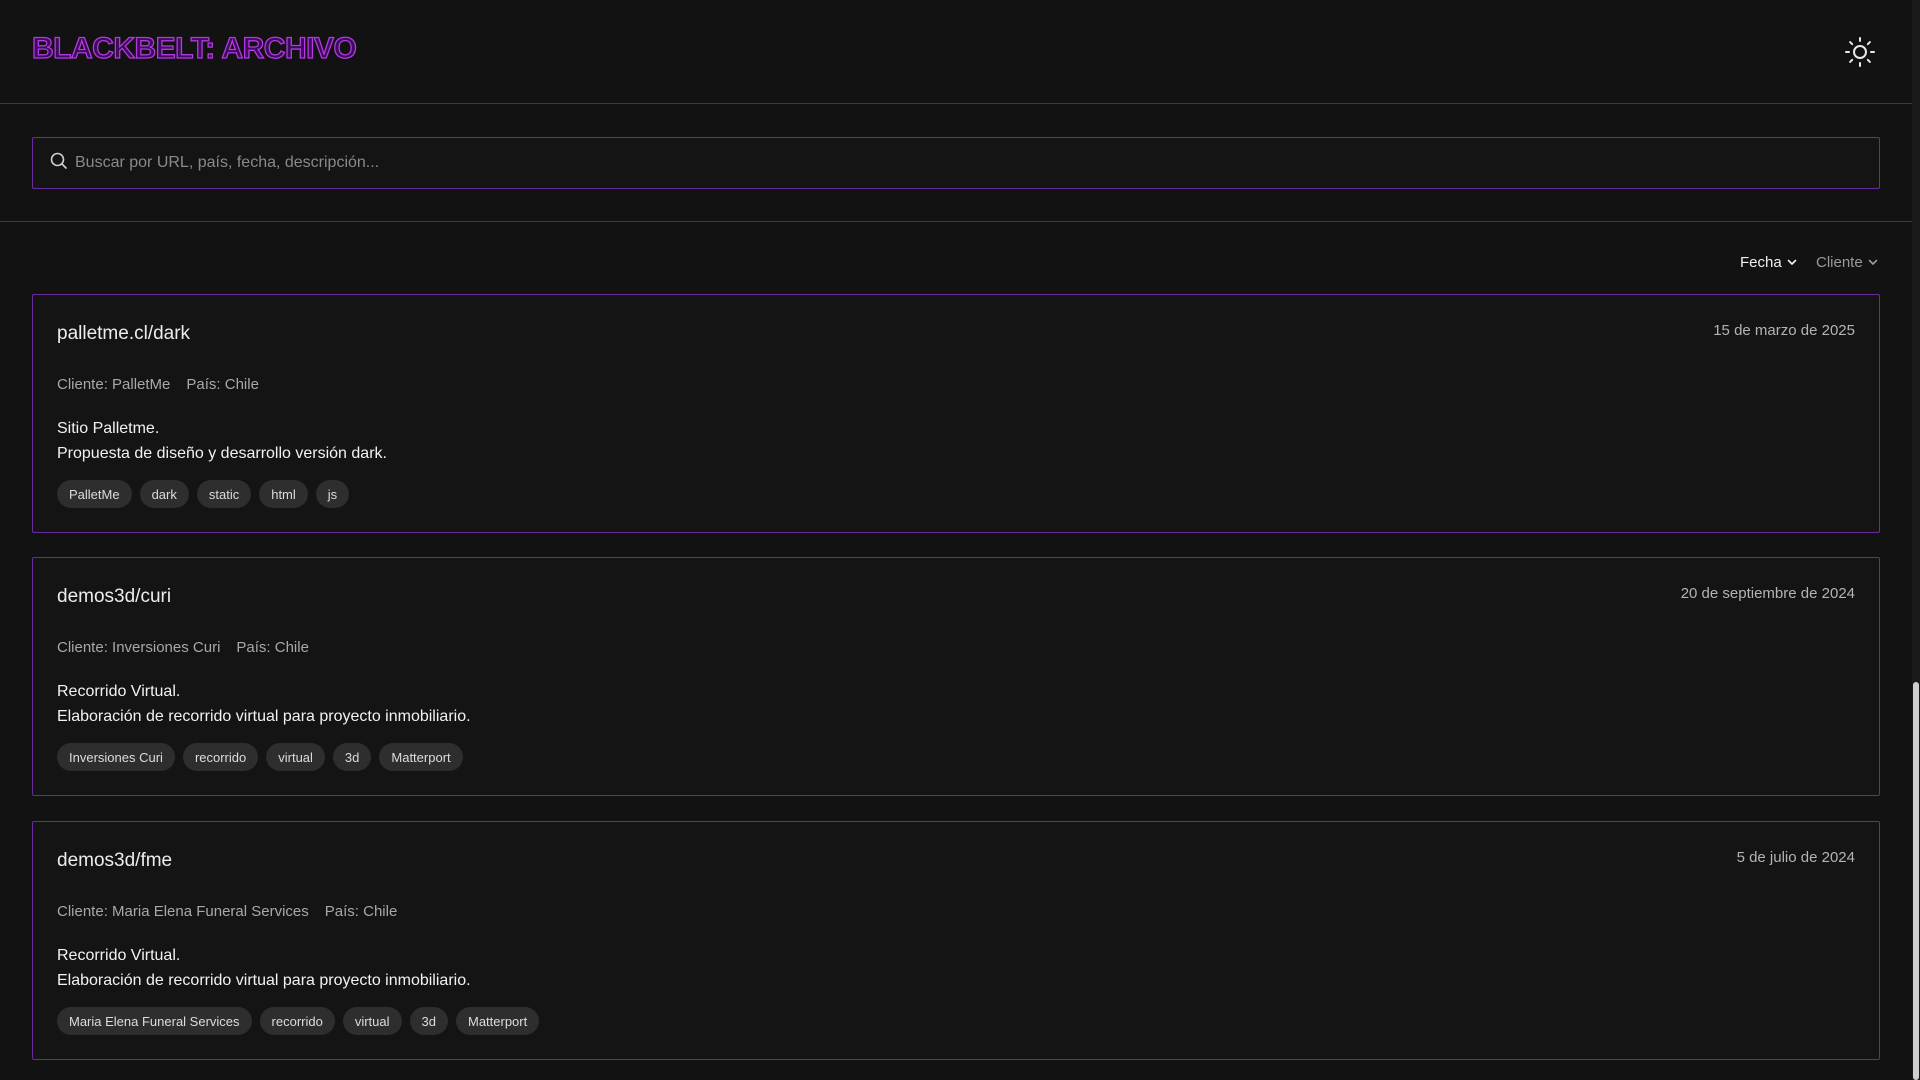 This screenshot has height=1080, width=1920. I want to click on sort-by-client-button: Cliente, so click(1847, 262).